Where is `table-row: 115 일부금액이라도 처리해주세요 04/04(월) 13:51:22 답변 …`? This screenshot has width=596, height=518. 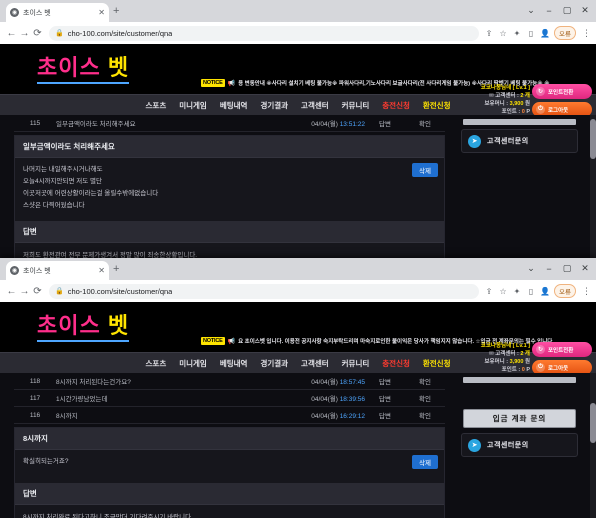 table-row: 115 일부금액이라도 처리해주세요 04/04(월) 13:51:22 답변 … is located at coordinates (229, 123).